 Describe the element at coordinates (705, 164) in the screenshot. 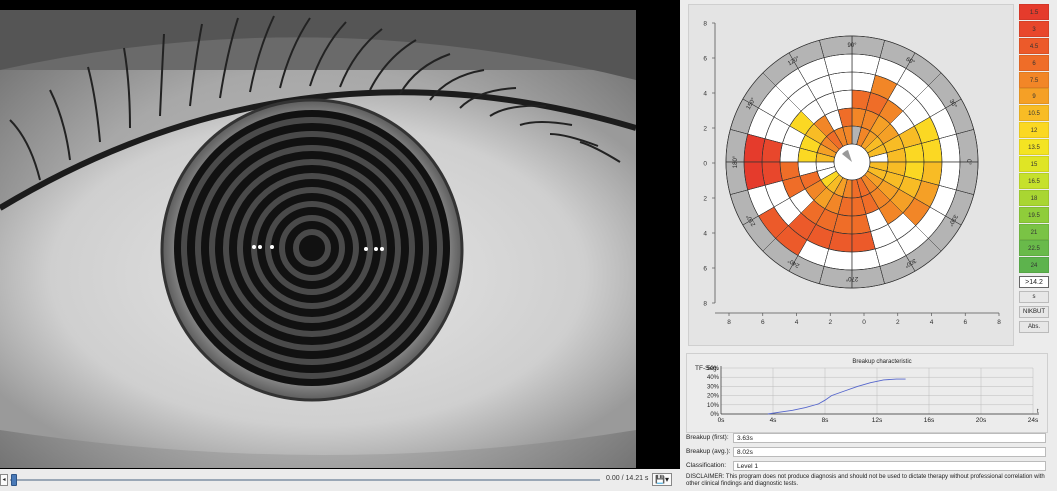

I see `y-tick-label: 0` at that location.